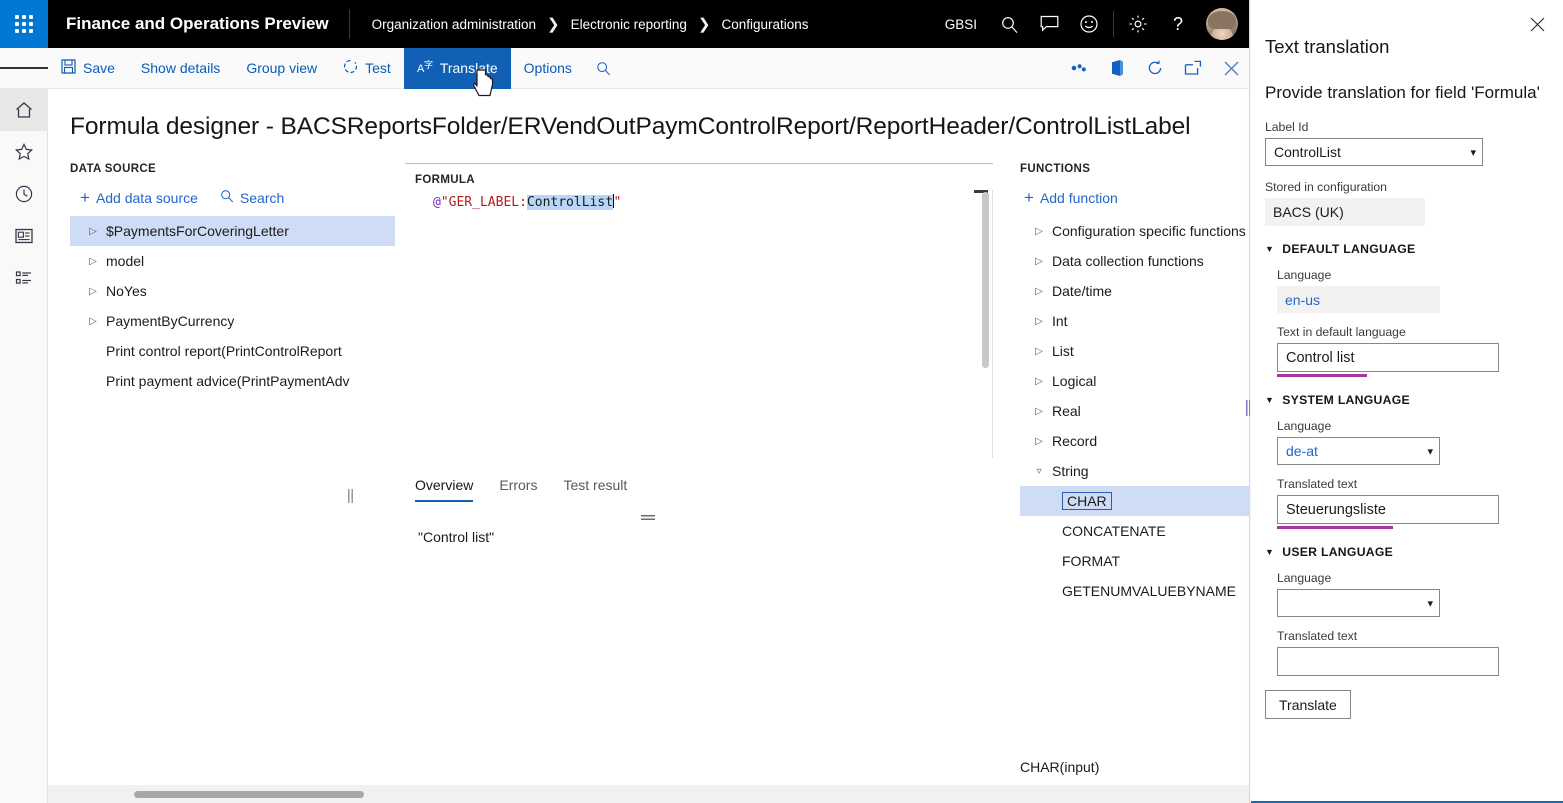 The image size is (1563, 803). I want to click on message-icon, so click(1049, 24).